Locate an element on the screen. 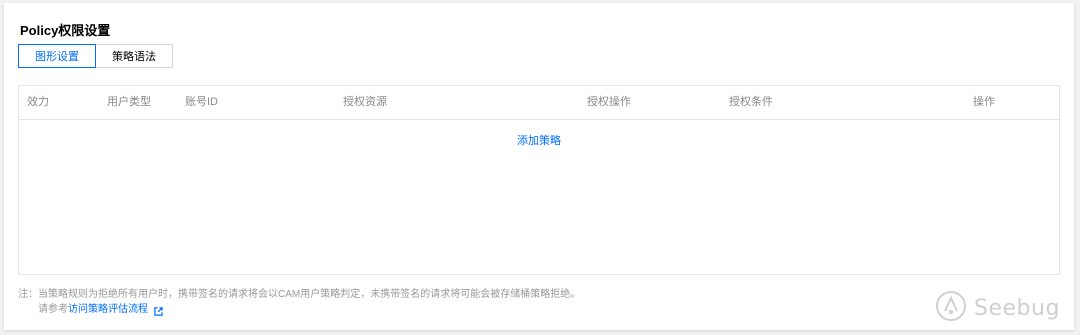  external-link-icon is located at coordinates (158, 311).